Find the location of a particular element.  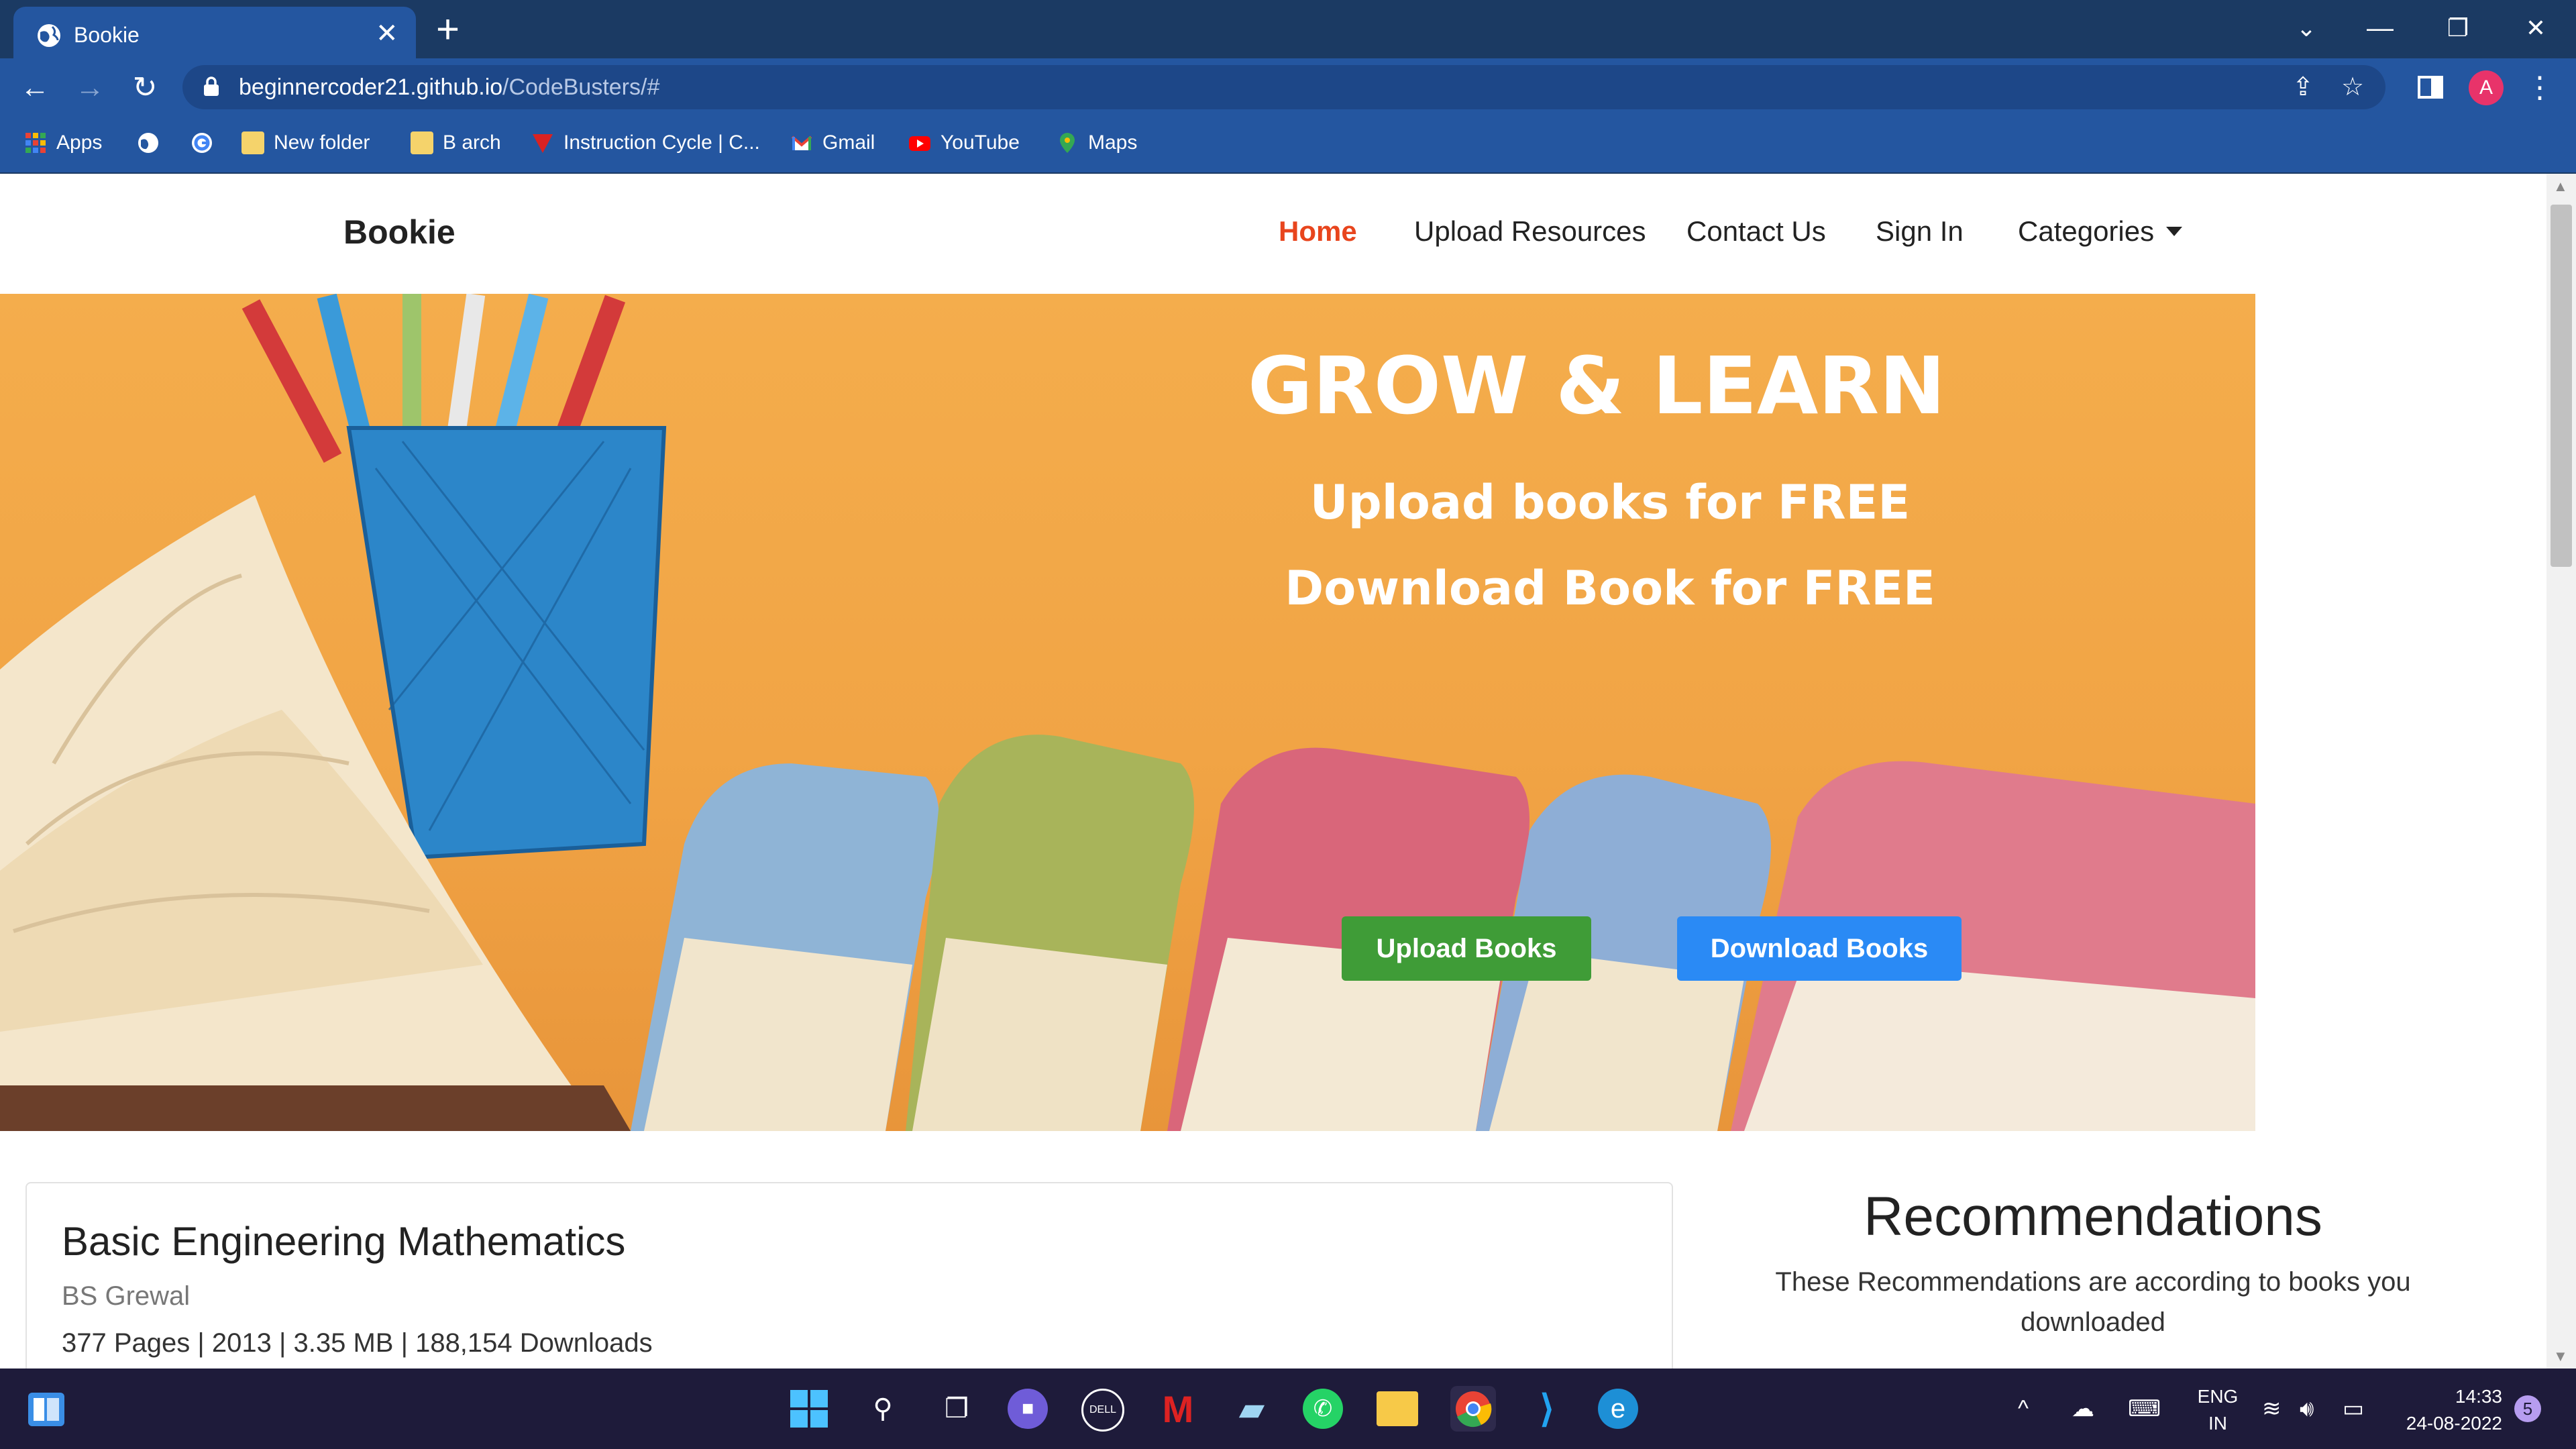

restore-button: ❐ is located at coordinates (2458, 28).